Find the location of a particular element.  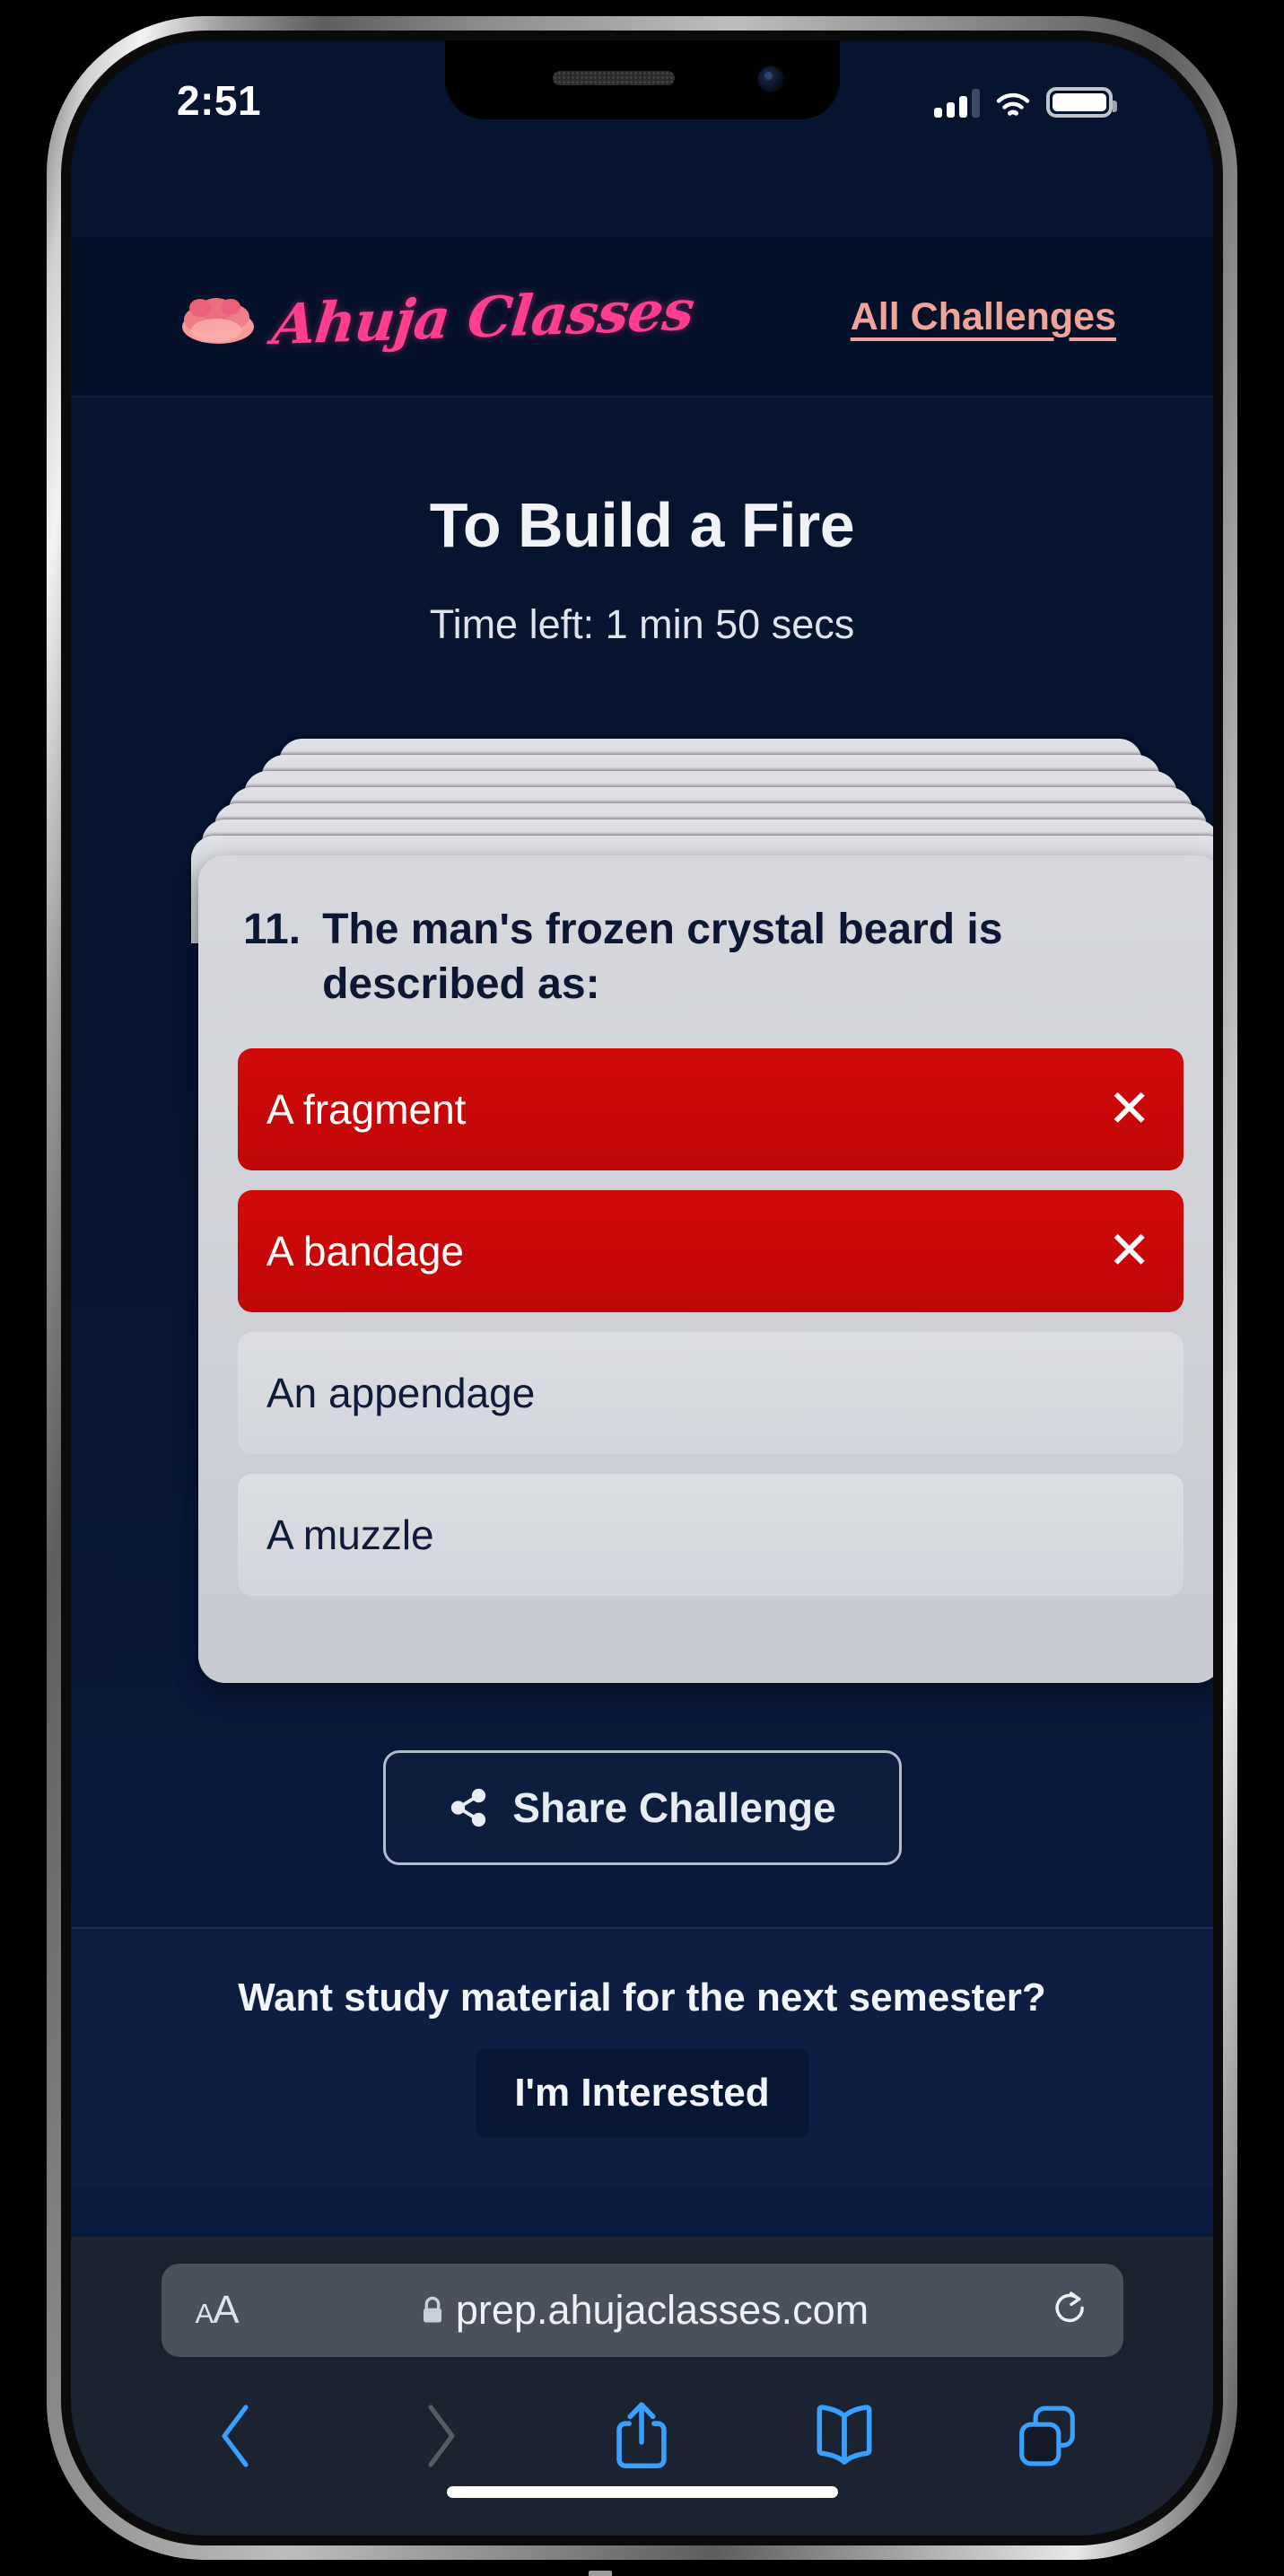

bookmarks-icon is located at coordinates (844, 2435).